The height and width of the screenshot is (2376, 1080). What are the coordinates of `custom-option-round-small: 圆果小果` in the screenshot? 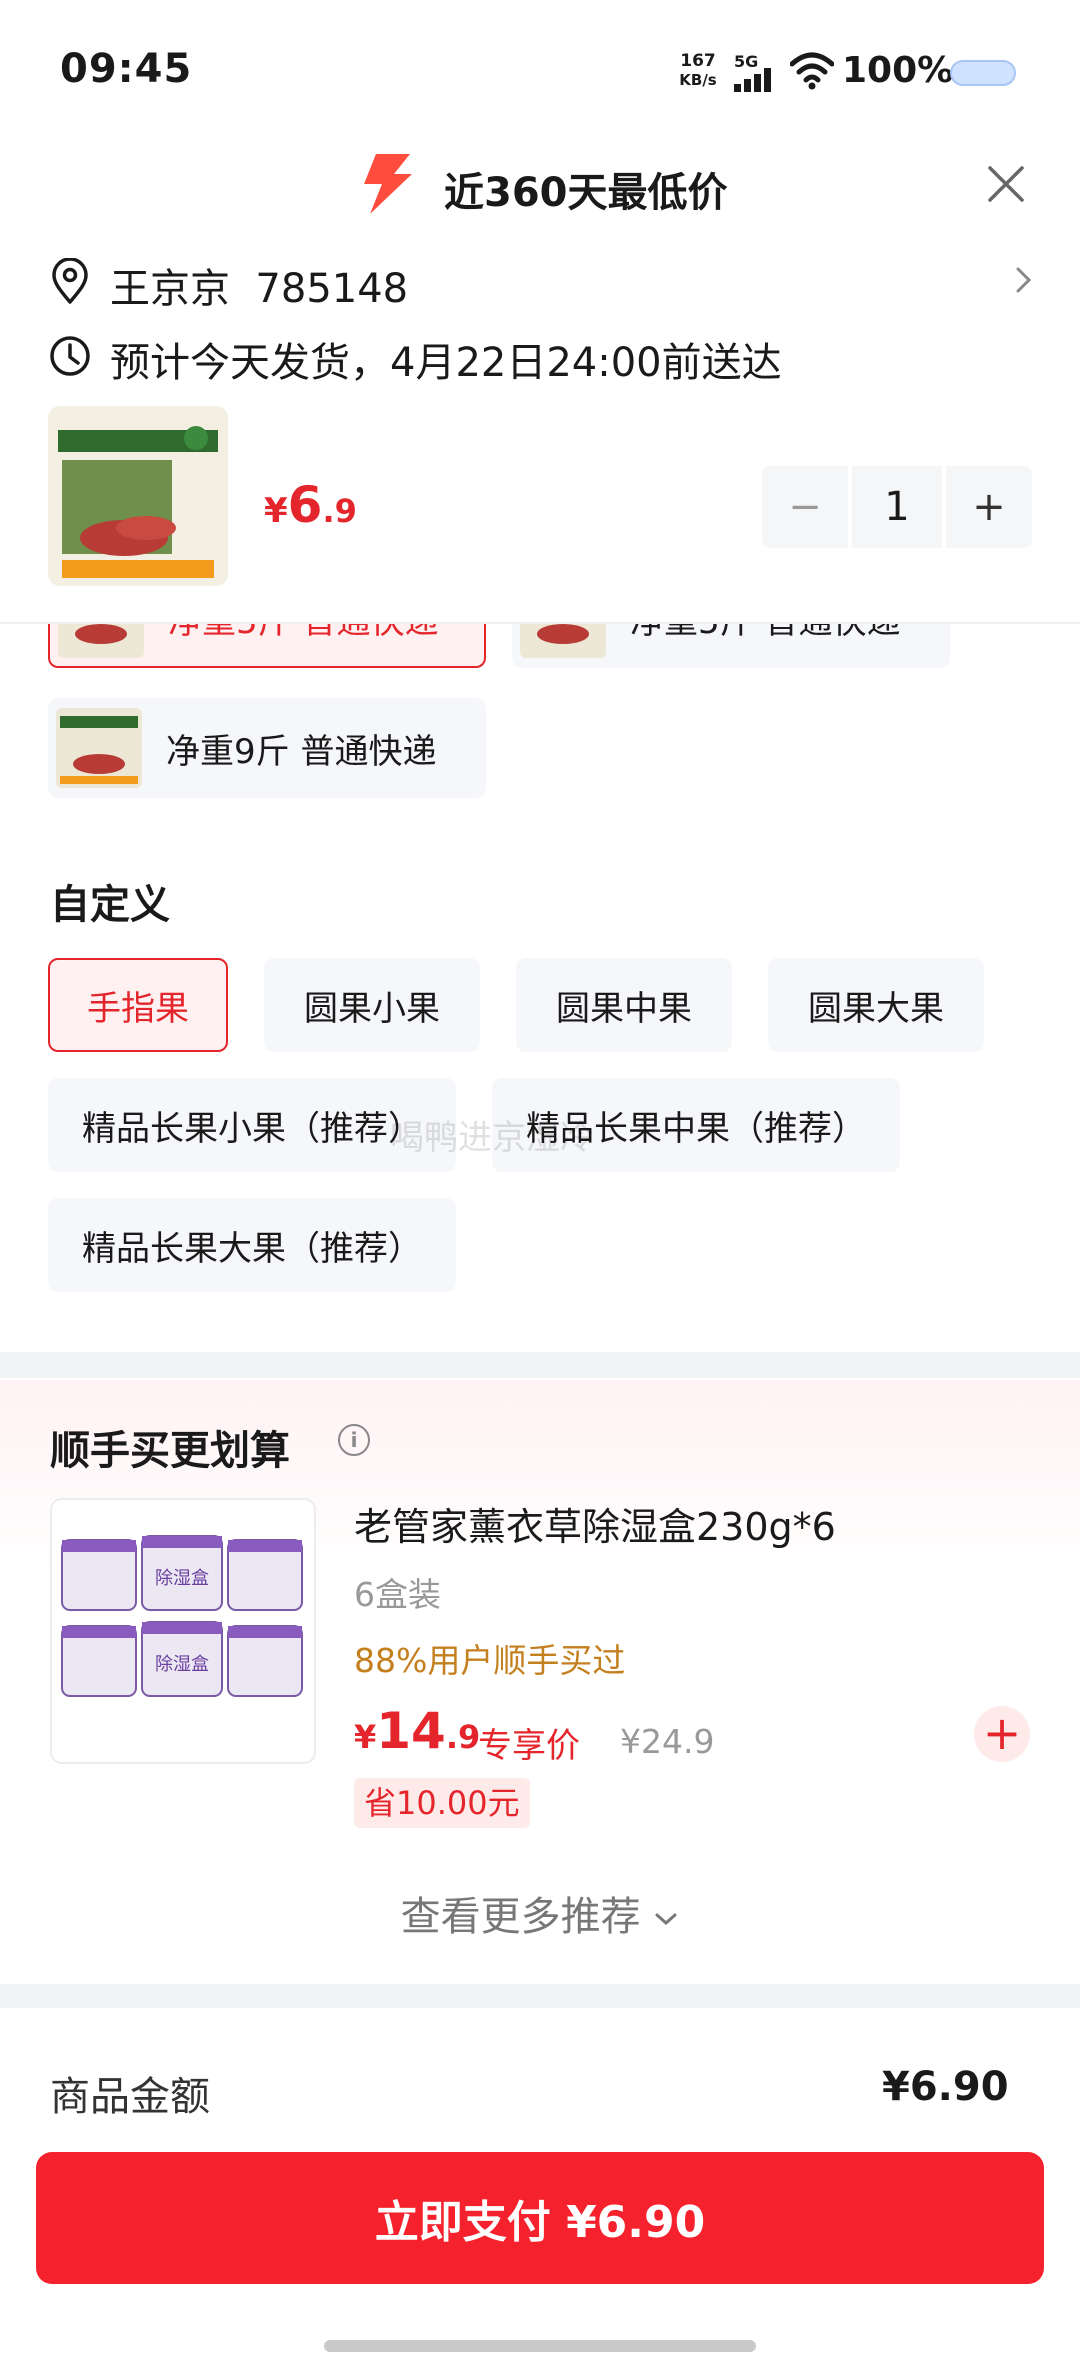 It's located at (372, 1005).